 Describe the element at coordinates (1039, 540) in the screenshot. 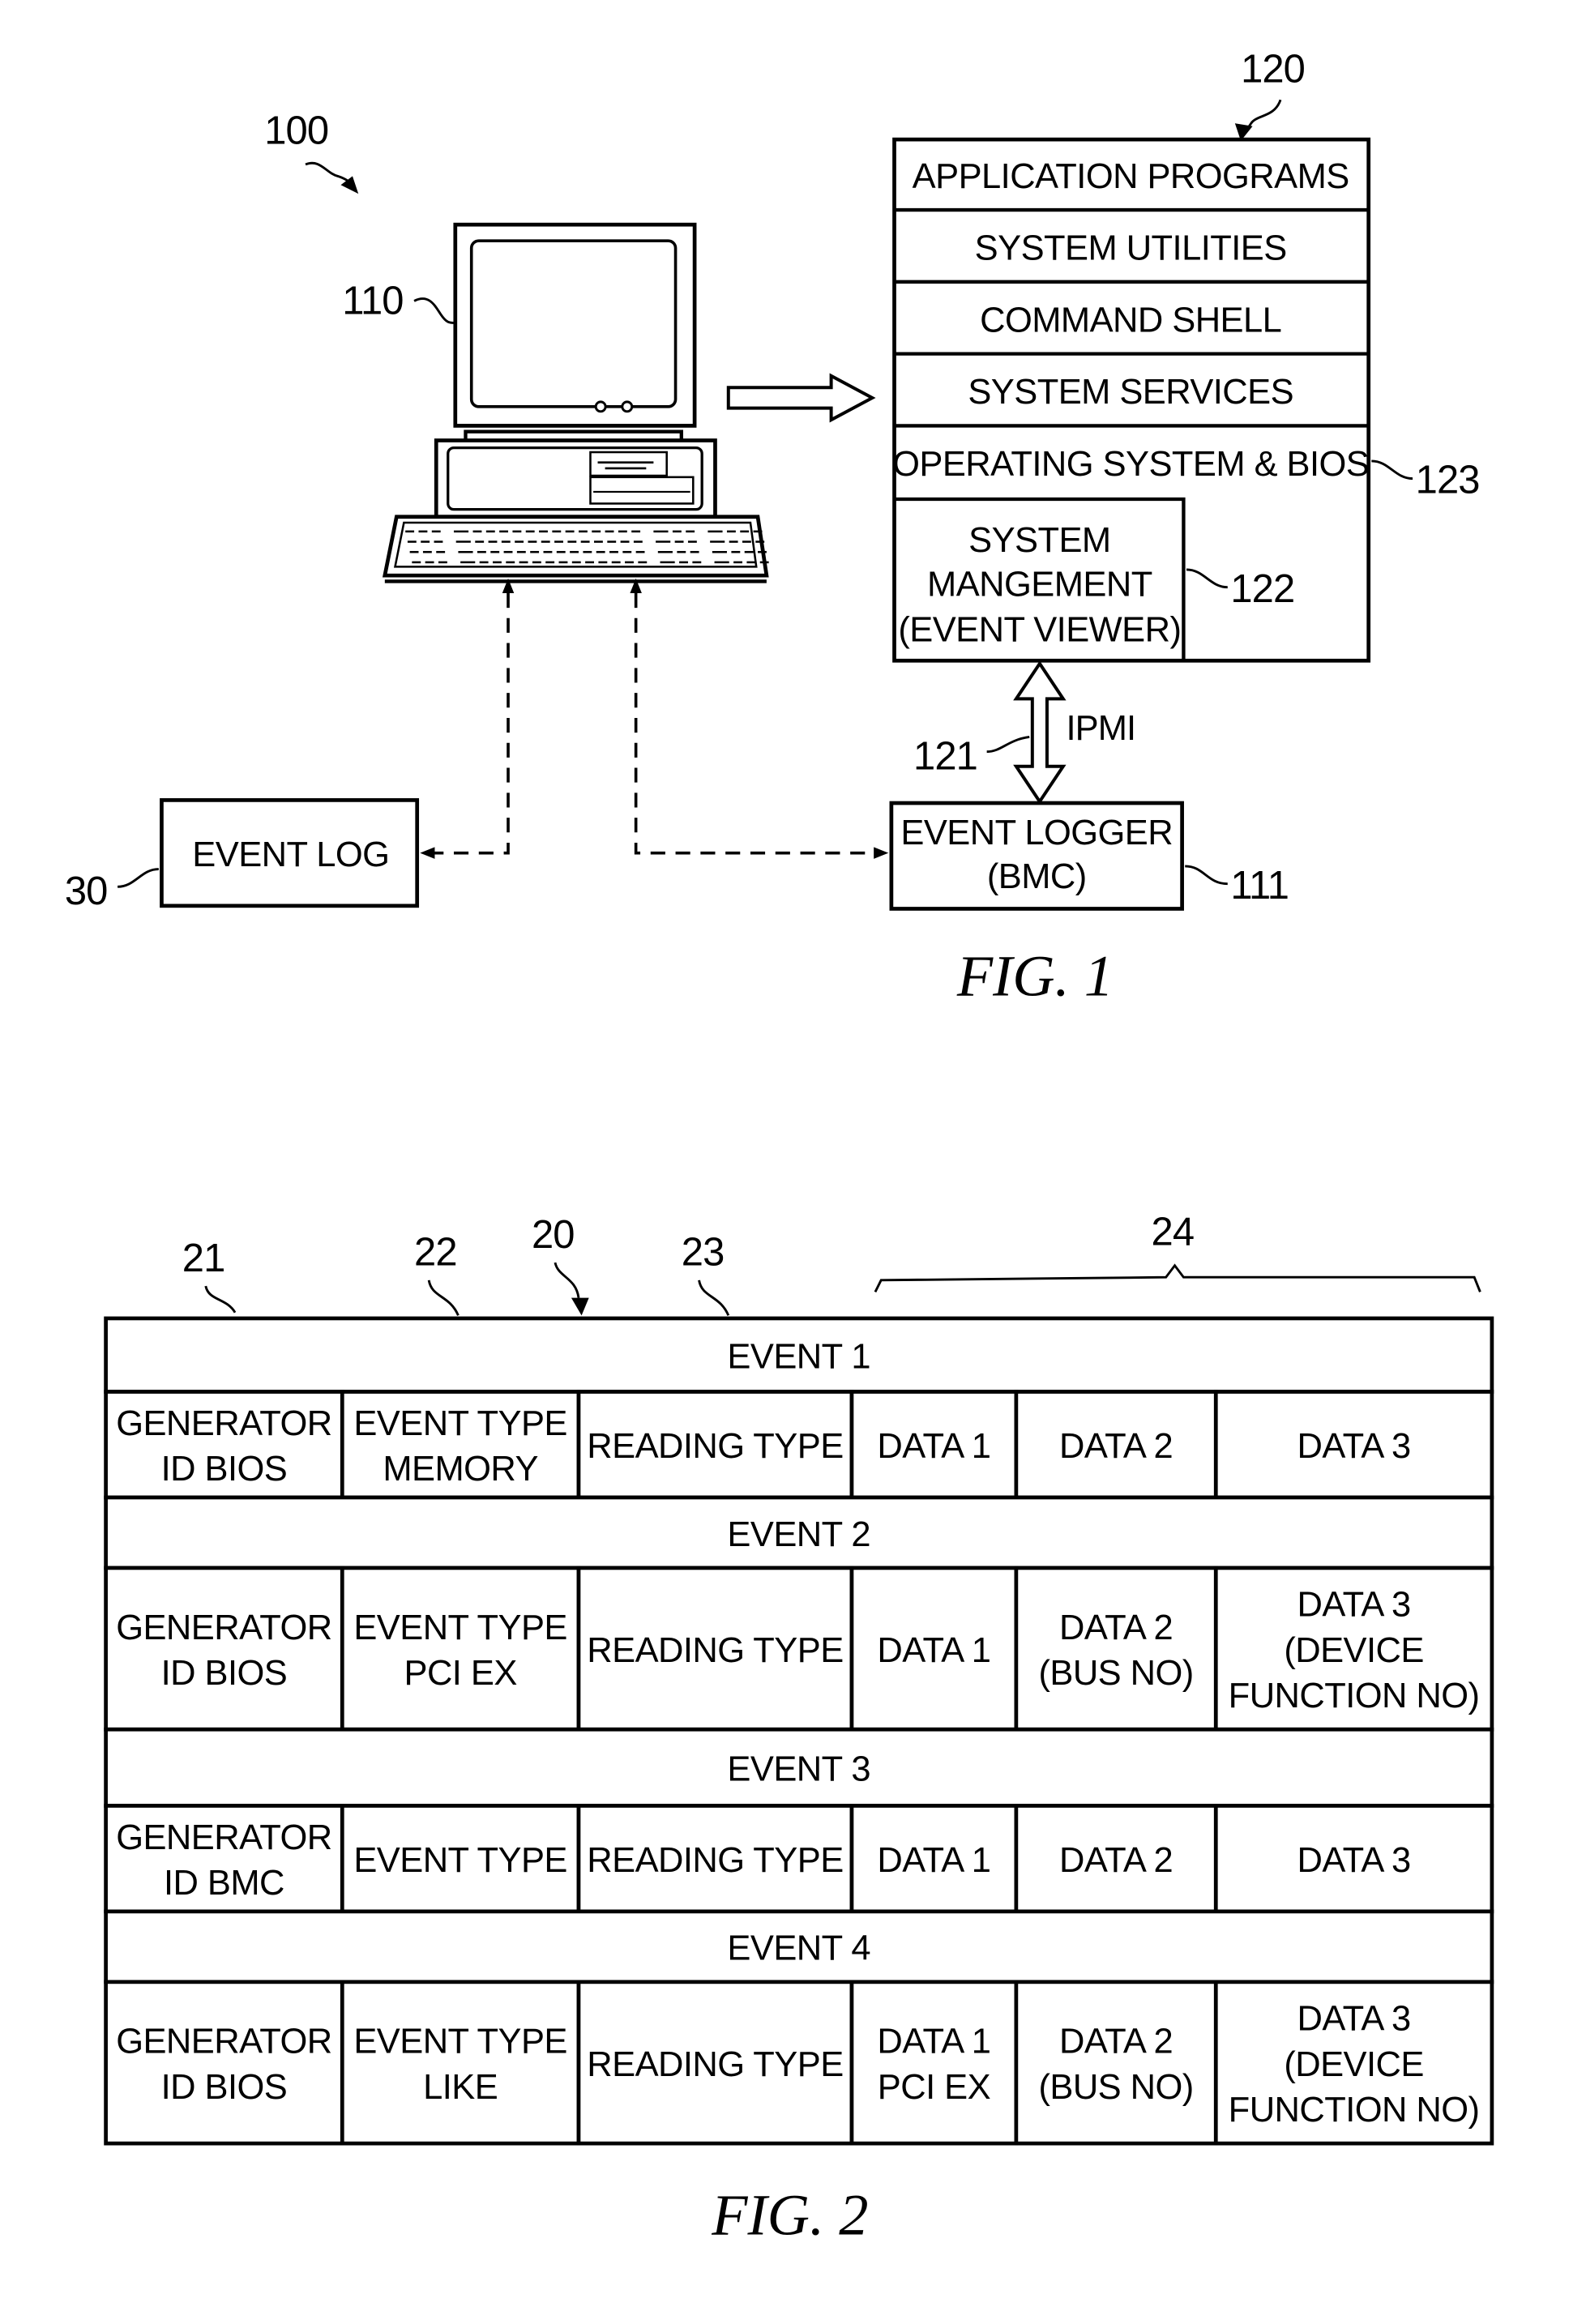

I see `system-management-line-1: SYSTEM` at that location.